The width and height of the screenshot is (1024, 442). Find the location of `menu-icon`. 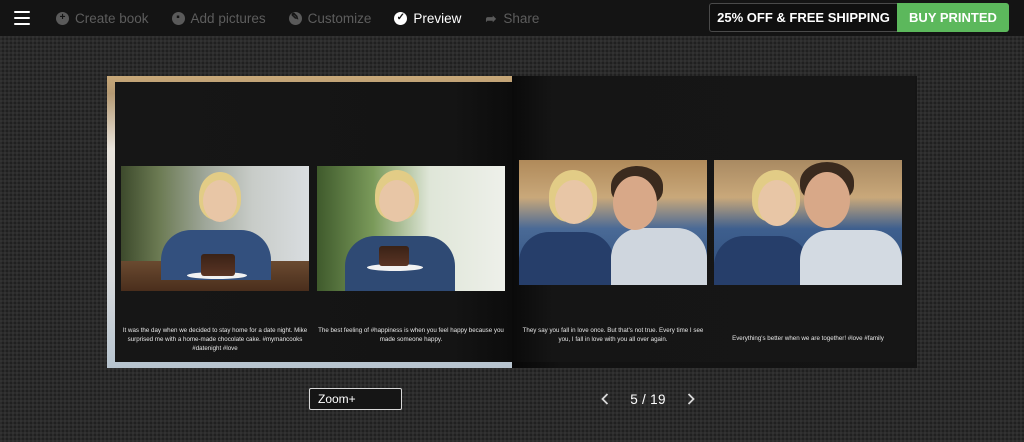

menu-icon is located at coordinates (22, 18).